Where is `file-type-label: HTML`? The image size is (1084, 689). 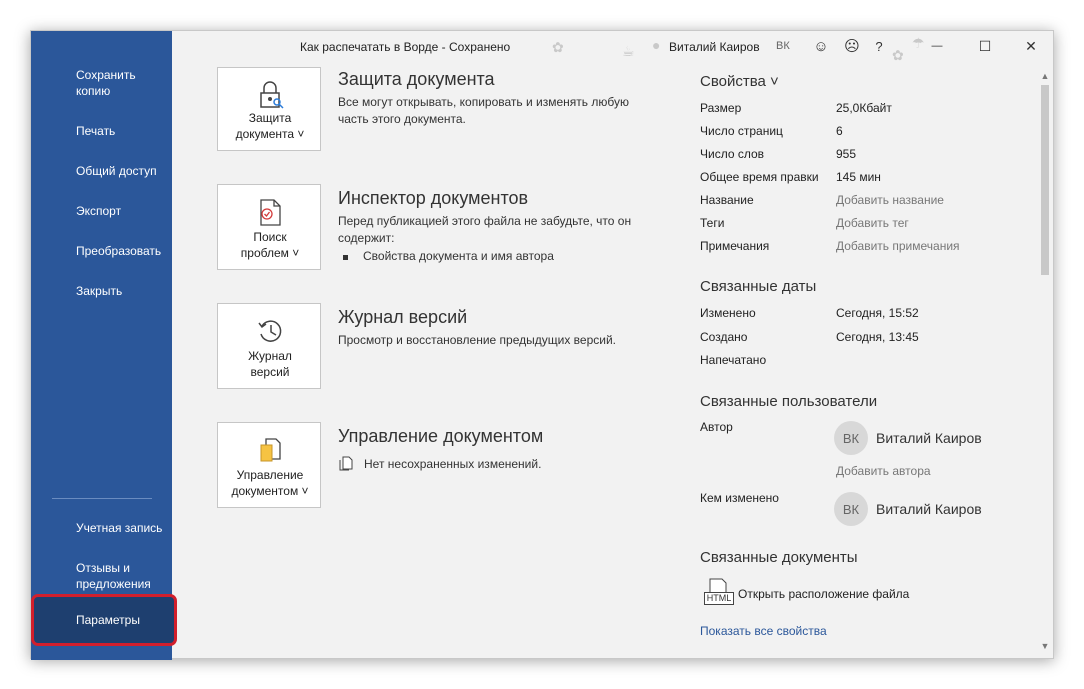 file-type-label: HTML is located at coordinates (719, 598).